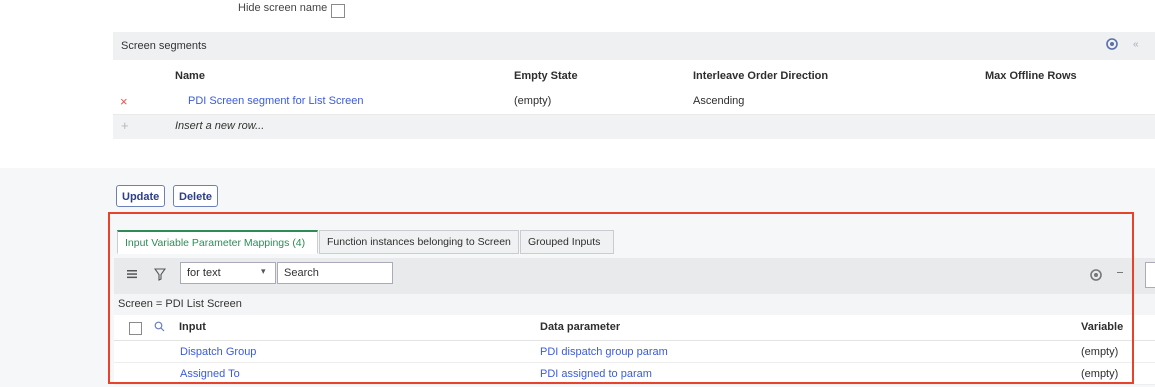 This screenshot has width=1155, height=387. Describe the element at coordinates (1112, 45) in the screenshot. I see `gear-icon` at that location.